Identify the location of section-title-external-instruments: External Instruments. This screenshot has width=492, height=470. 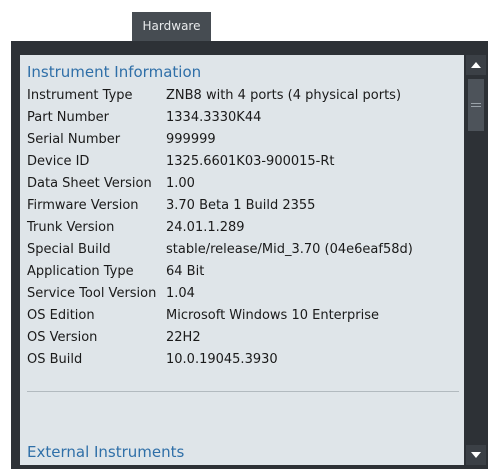
(106, 452).